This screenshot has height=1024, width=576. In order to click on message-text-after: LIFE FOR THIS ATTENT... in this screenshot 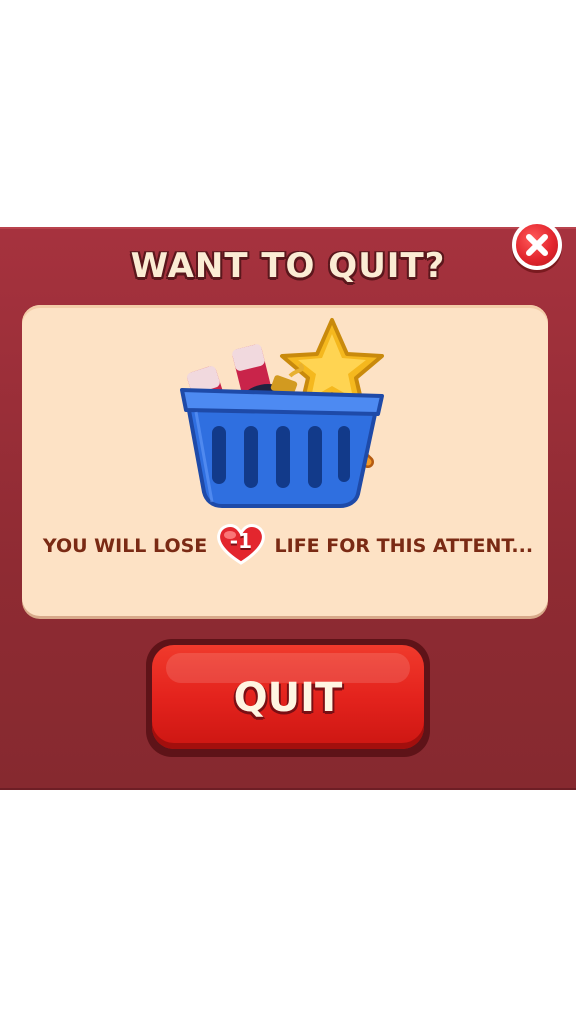, I will do `click(404, 546)`.